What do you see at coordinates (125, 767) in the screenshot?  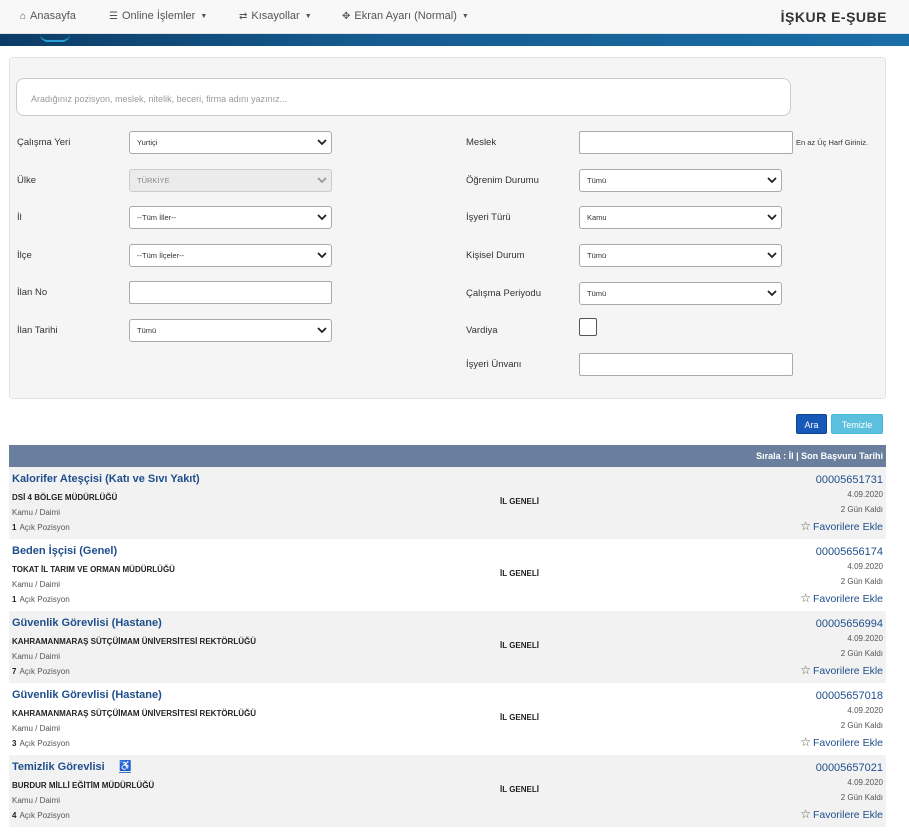 I see `accessibility-icon: ♿` at bounding box center [125, 767].